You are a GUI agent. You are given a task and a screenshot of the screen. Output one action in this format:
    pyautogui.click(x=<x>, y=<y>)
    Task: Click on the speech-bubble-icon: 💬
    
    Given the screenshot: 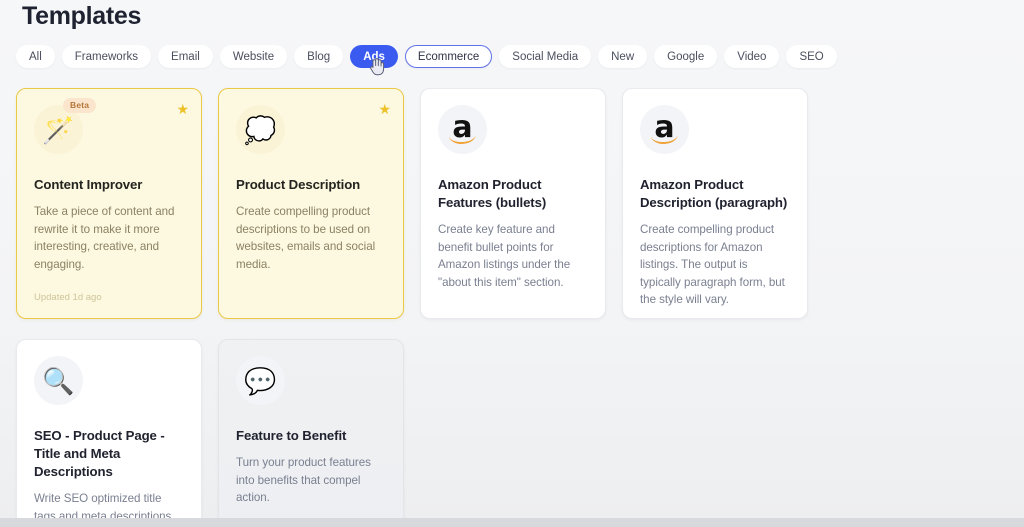 What is the action you would take?
    pyautogui.click(x=260, y=380)
    